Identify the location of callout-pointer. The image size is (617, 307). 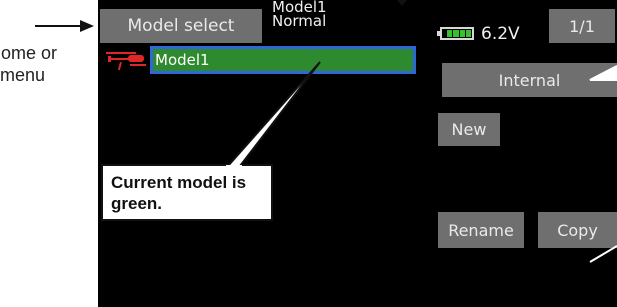
(273, 114).